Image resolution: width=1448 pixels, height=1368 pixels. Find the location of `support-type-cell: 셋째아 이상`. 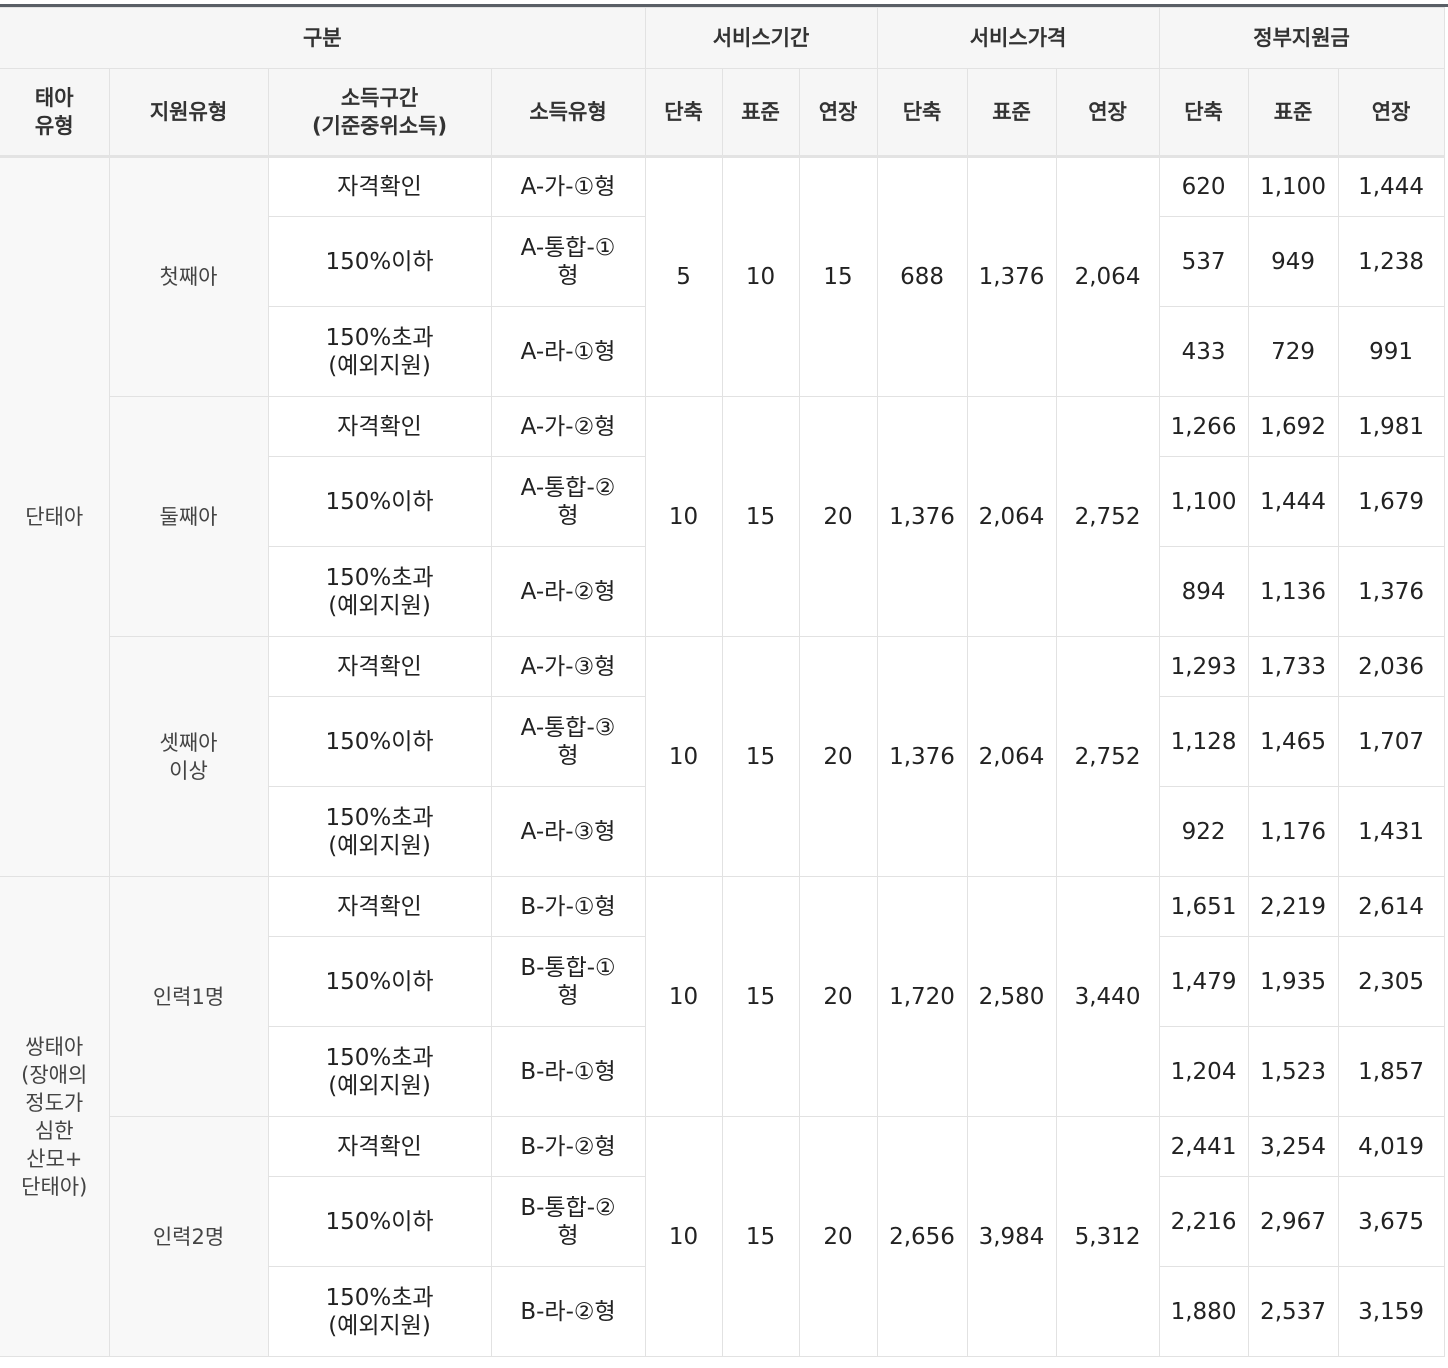

support-type-cell: 셋째아 이상 is located at coordinates (189, 756).